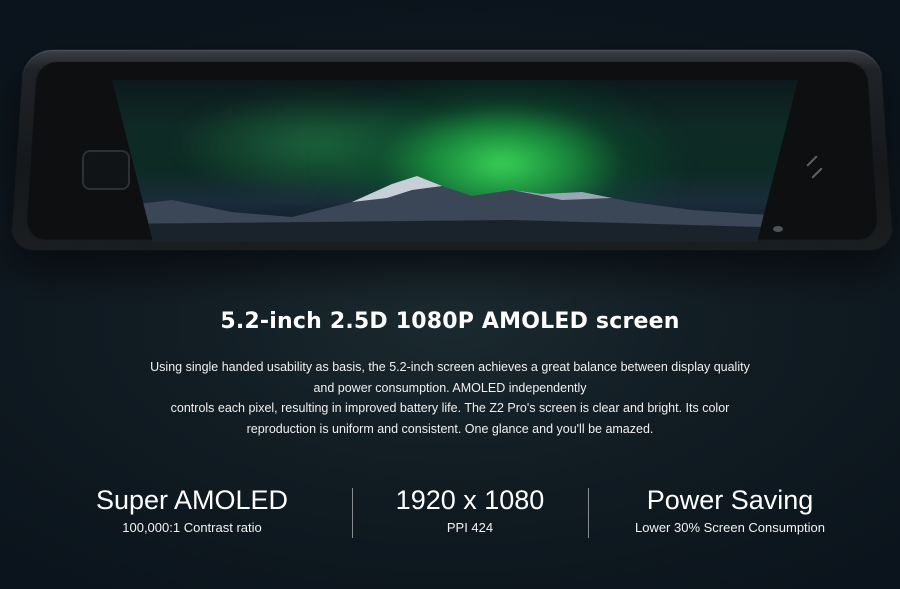 This screenshot has height=589, width=900. What do you see at coordinates (778, 229) in the screenshot?
I see `camera-icon` at bounding box center [778, 229].